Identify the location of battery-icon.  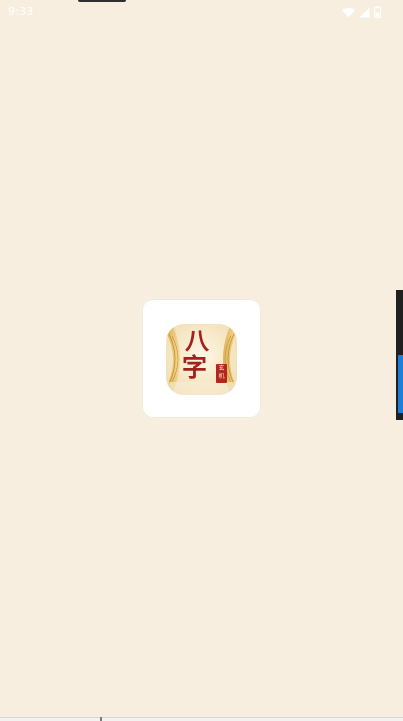
(377, 12).